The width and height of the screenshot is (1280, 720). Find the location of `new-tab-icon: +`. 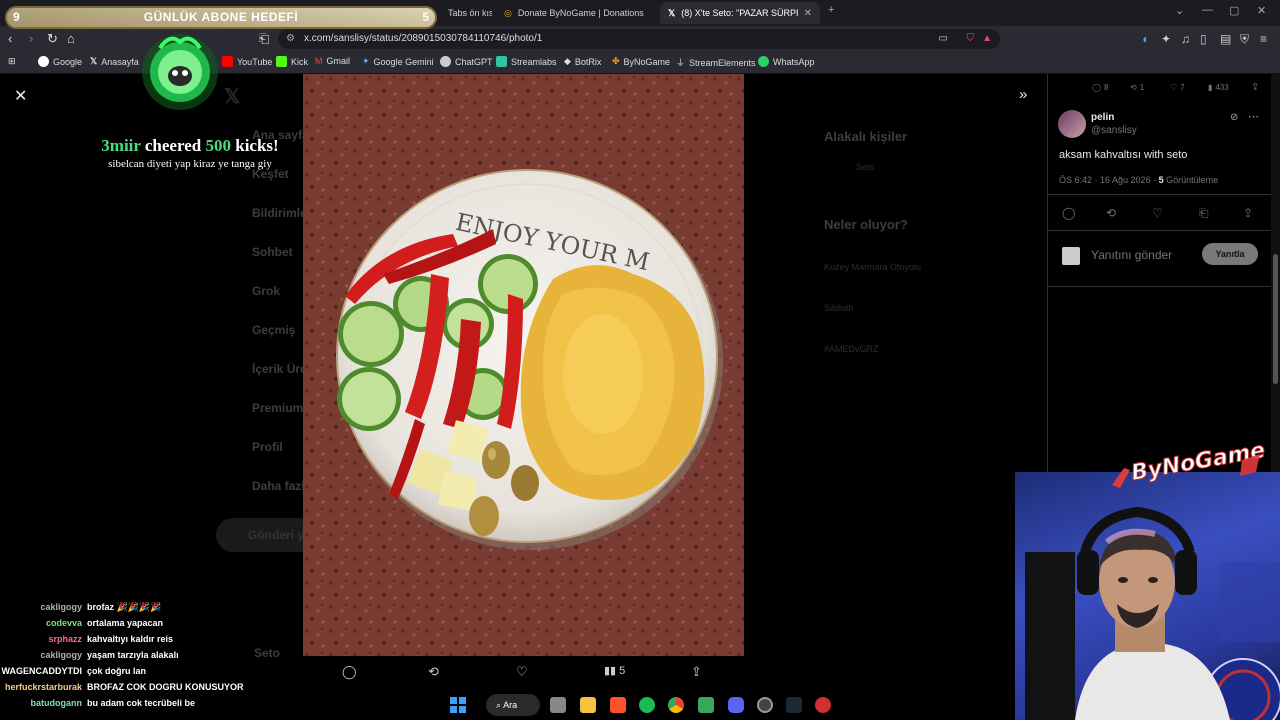

new-tab-icon: + is located at coordinates (831, 10).